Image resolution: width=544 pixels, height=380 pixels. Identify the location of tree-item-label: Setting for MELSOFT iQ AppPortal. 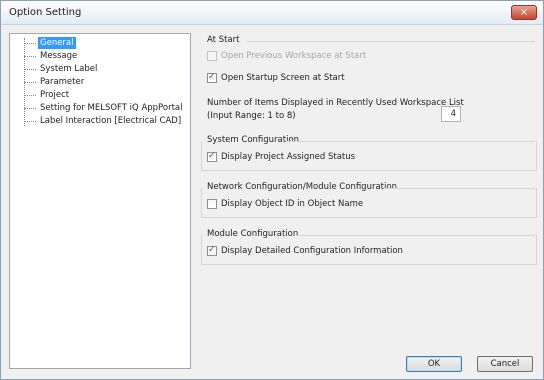
(111, 108).